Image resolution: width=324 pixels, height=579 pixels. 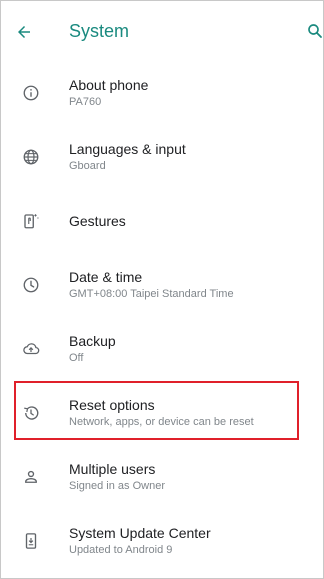 What do you see at coordinates (112, 469) in the screenshot?
I see `settings-item-label: Multiple users` at bounding box center [112, 469].